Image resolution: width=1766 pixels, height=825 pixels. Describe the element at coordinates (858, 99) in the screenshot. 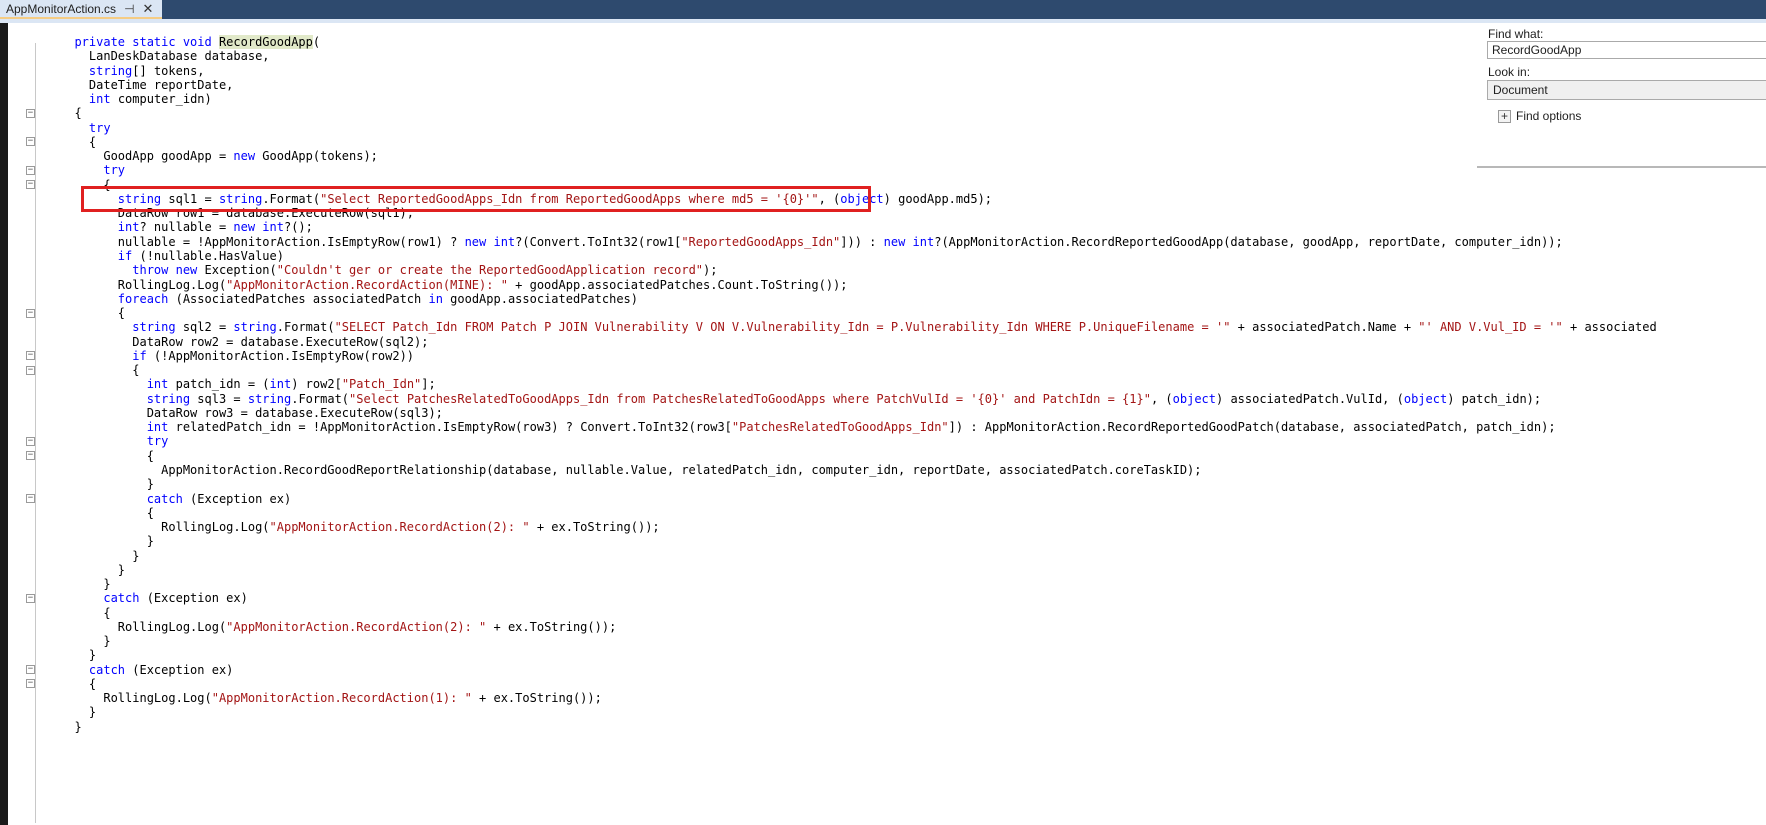

I see `code-line: int computer_idn)` at that location.